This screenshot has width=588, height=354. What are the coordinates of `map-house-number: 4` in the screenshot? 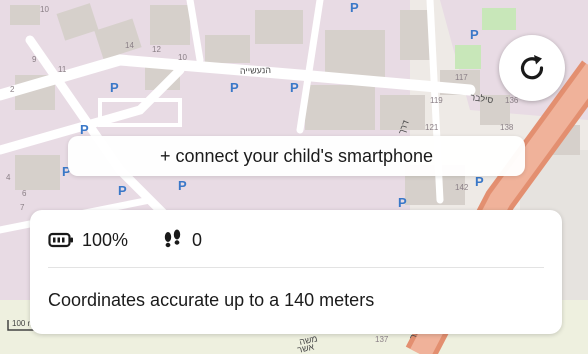 It's located at (8, 177).